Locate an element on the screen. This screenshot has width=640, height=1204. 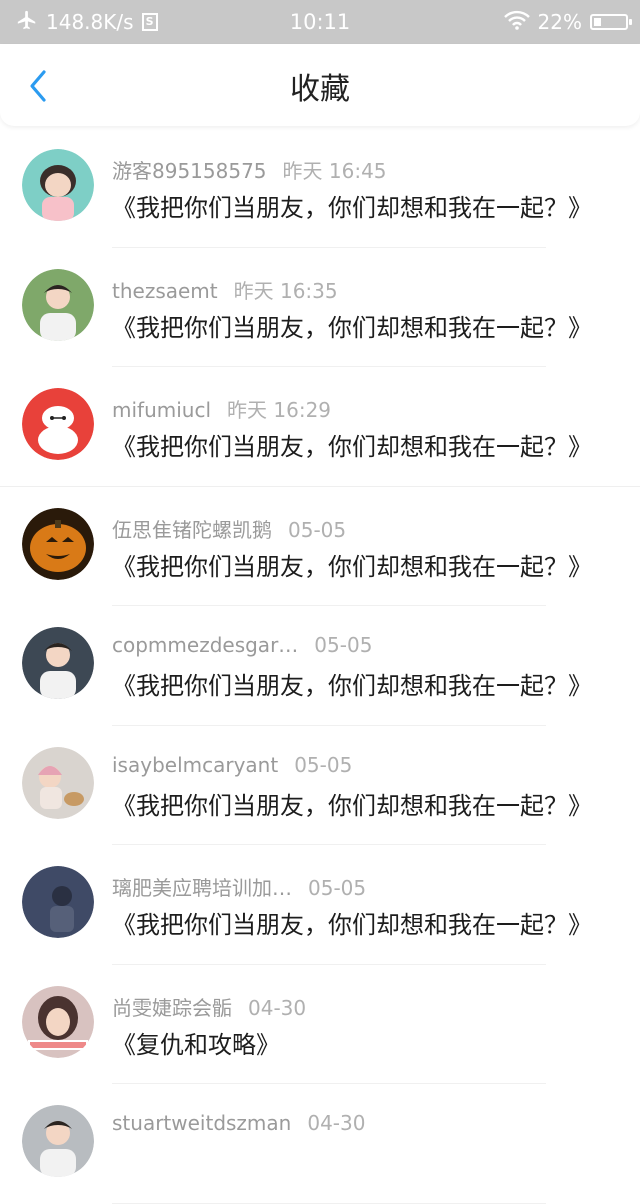
favorite-list-item: 游客895158575 昨天 16:45 《我把你们当朋友，你们却想和我在一起？》 is located at coordinates (320, 188).